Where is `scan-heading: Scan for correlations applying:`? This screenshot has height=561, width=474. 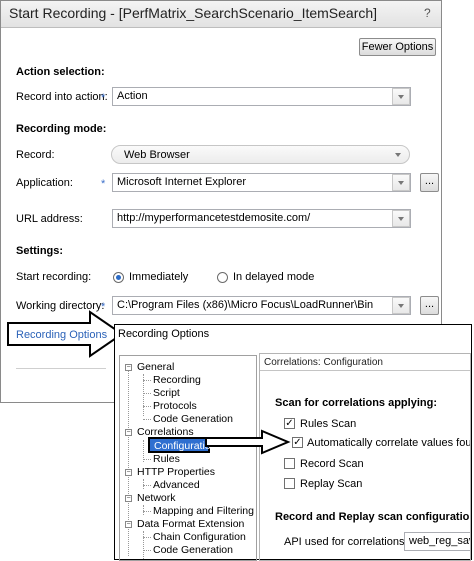 scan-heading: Scan for correlations applying: is located at coordinates (356, 403).